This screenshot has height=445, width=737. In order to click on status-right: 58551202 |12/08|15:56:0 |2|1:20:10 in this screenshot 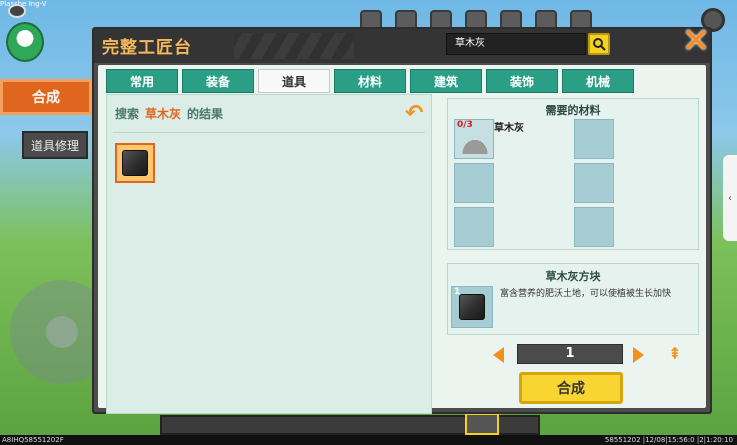, I will do `click(668, 440)`.